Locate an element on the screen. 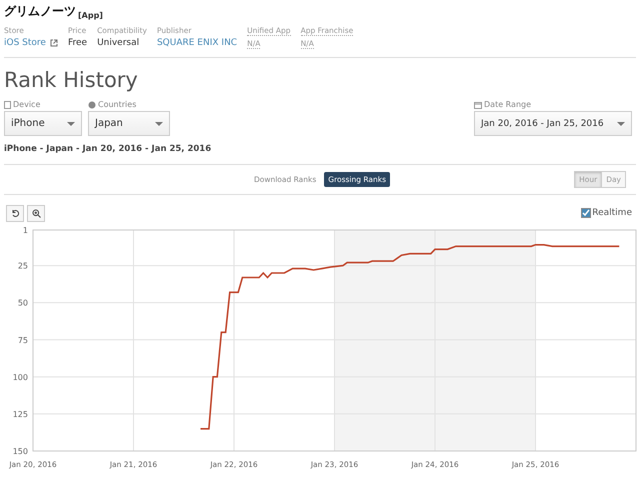 This screenshot has height=480, width=640. info-value: Universal is located at coordinates (118, 43).